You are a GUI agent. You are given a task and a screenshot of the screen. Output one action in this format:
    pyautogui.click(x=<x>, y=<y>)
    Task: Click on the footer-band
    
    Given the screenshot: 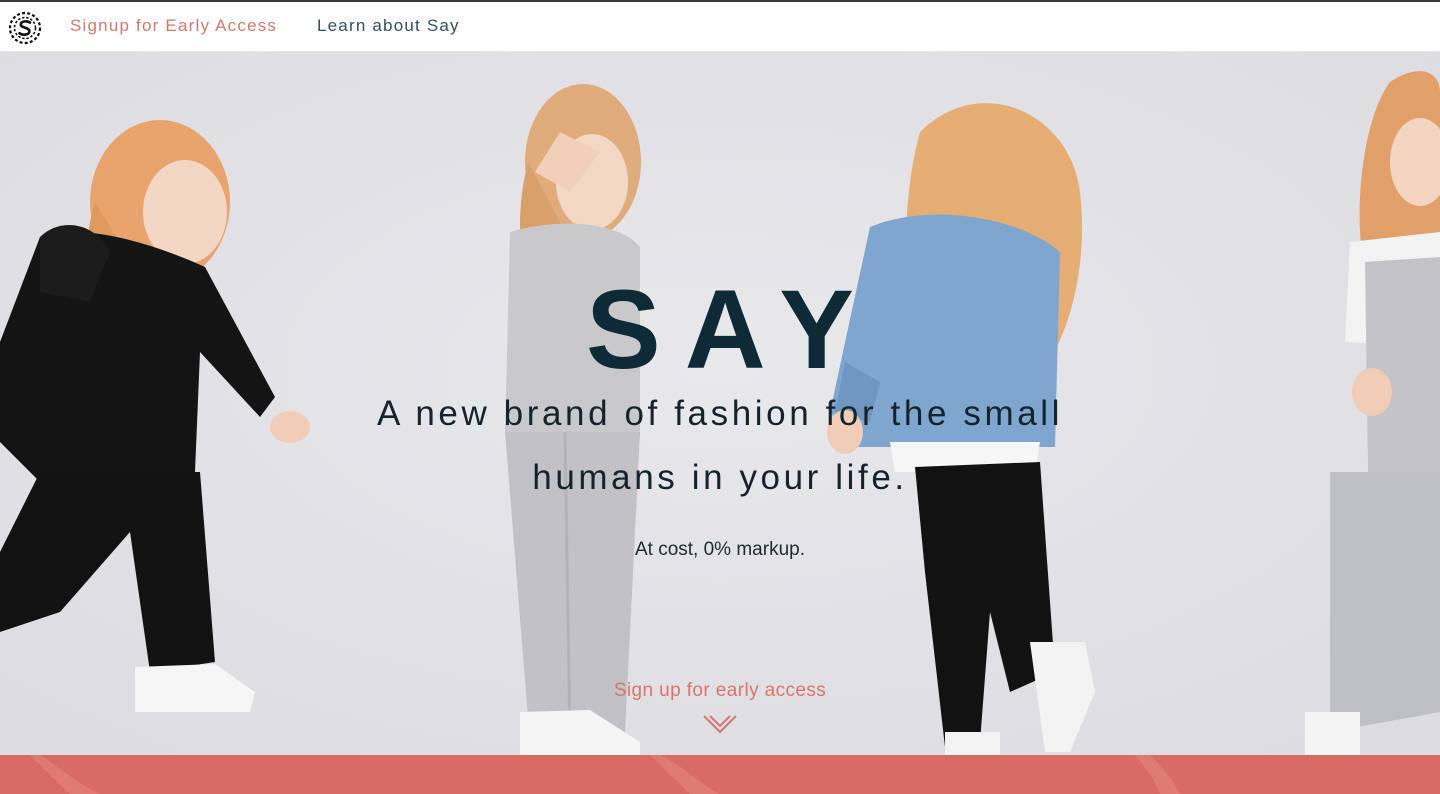 What is the action you would take?
    pyautogui.click(x=720, y=774)
    